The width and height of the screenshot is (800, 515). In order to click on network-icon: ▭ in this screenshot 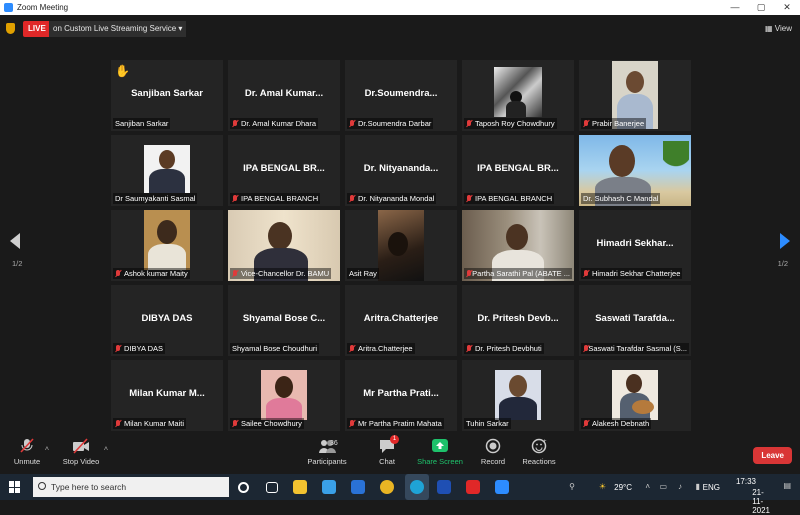, I will do `click(663, 486)`.